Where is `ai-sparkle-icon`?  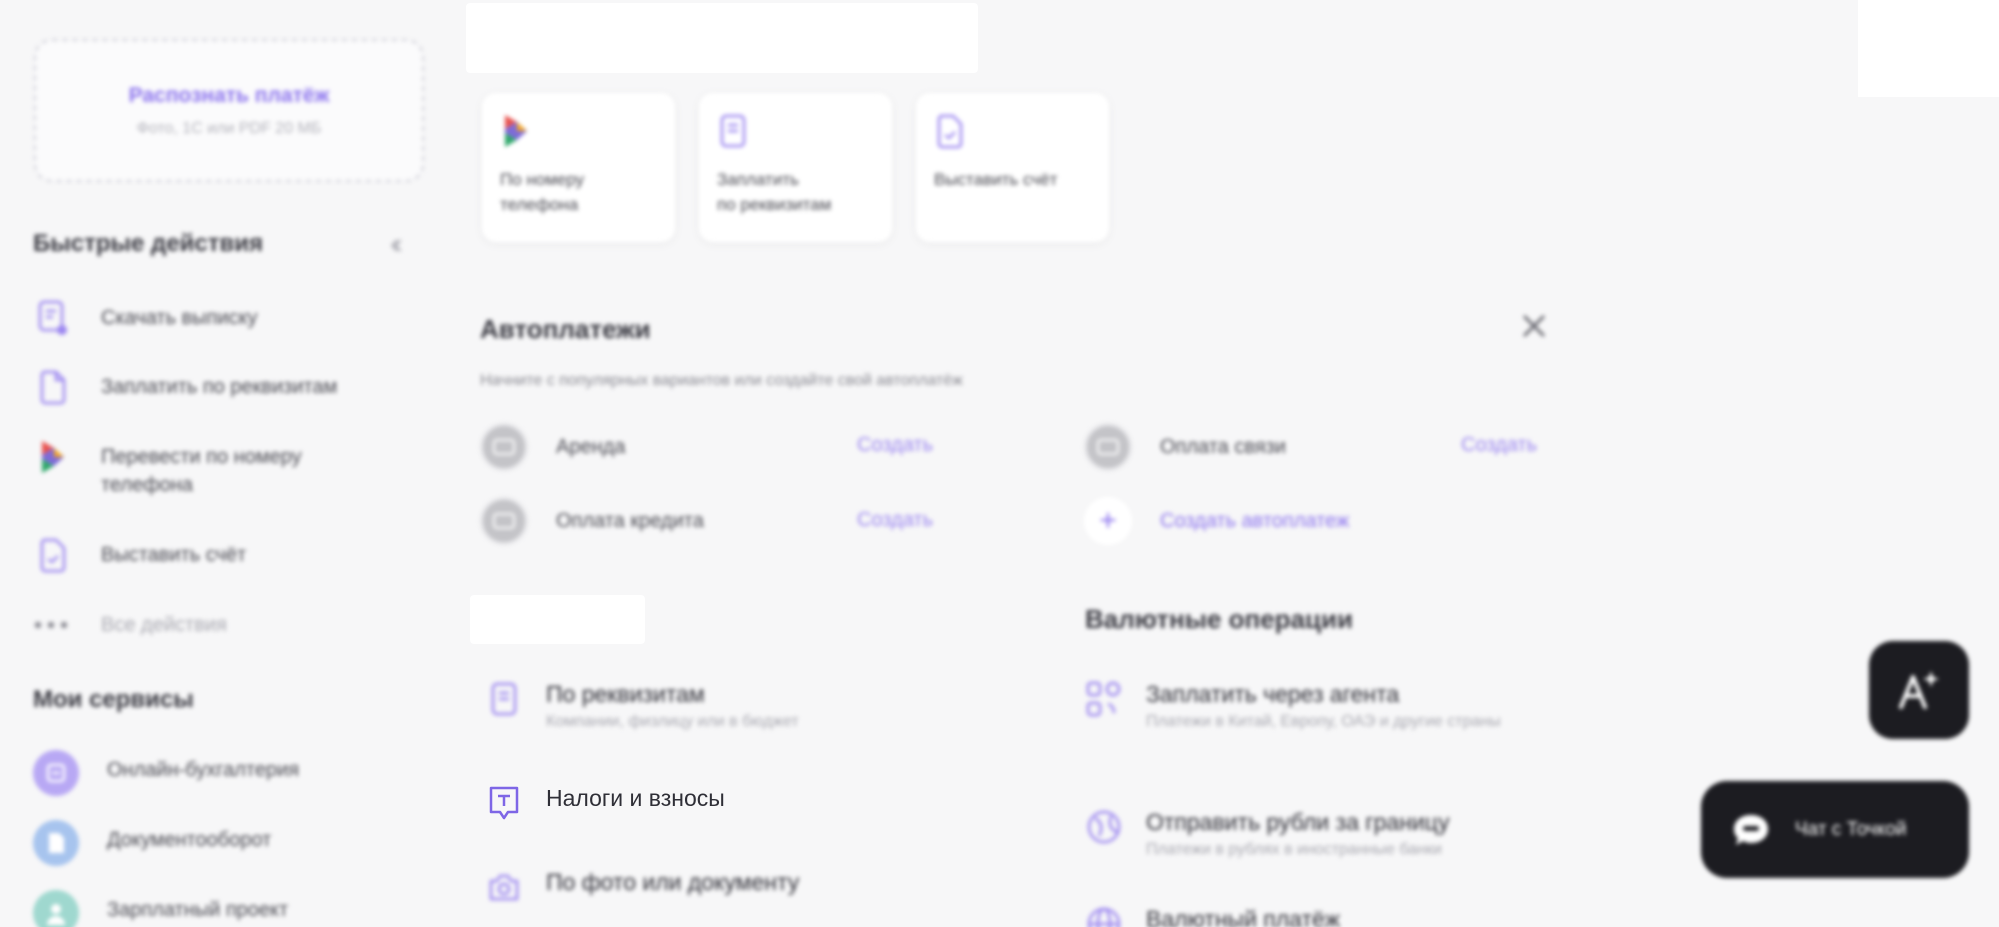 ai-sparkle-icon is located at coordinates (1919, 690).